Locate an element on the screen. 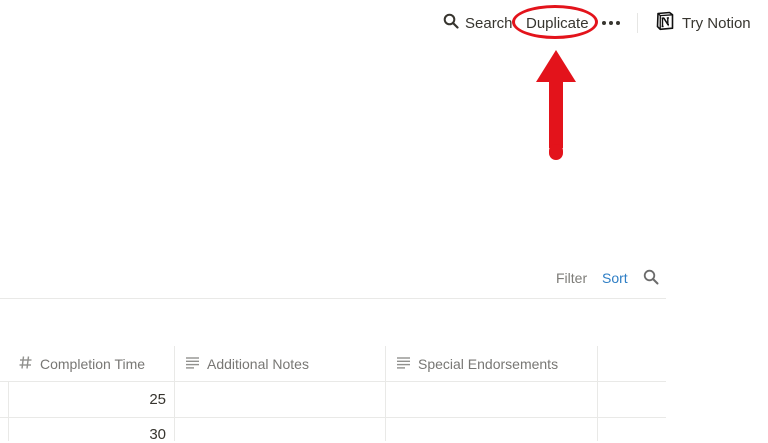 The height and width of the screenshot is (443, 768). search-button: Search is located at coordinates (478, 23).